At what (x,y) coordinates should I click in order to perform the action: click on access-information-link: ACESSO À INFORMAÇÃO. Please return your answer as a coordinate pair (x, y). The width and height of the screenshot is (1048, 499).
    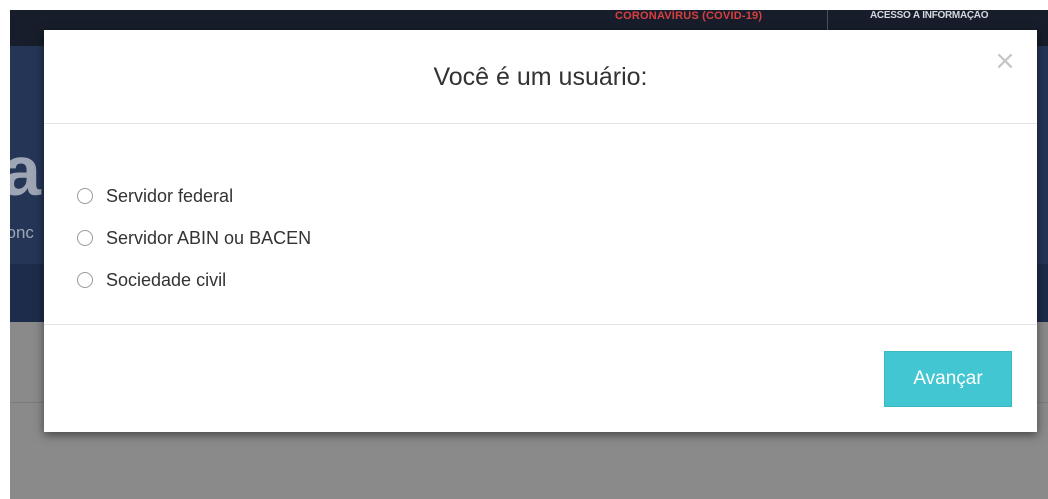
    Looking at the image, I should click on (929, 15).